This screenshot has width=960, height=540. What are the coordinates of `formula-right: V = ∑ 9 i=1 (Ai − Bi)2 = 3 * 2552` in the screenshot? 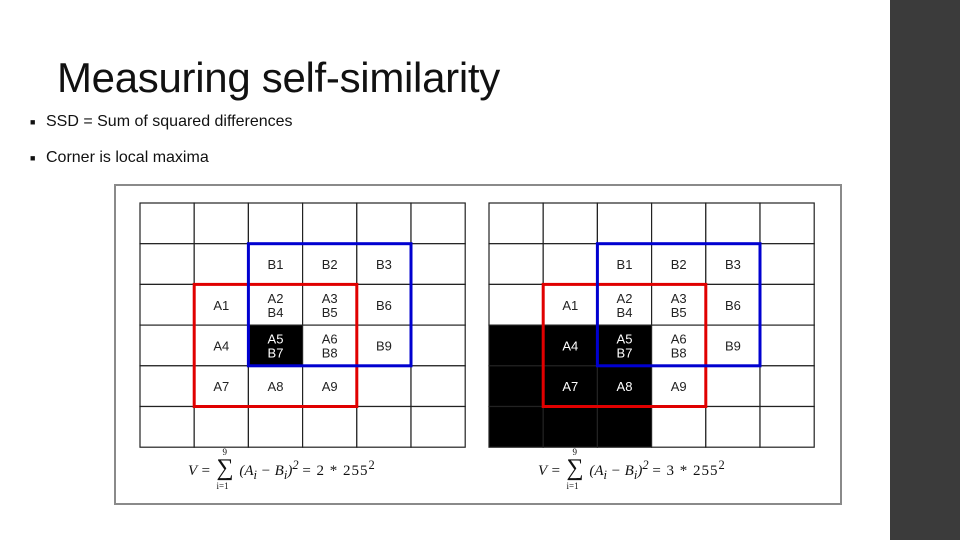 It's located at (631, 469).